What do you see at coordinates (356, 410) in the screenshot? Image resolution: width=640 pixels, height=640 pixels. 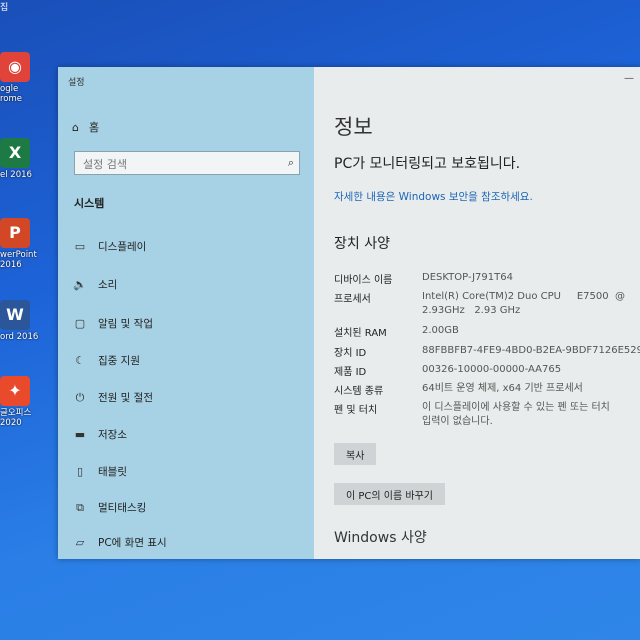 I see `spec-key: 펜 및 터치` at bounding box center [356, 410].